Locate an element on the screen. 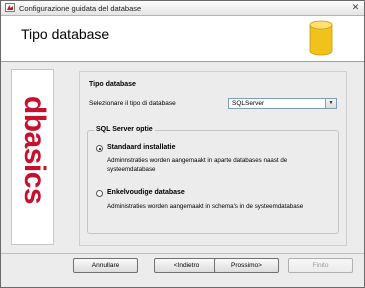  finish-button: Finito is located at coordinates (320, 265).